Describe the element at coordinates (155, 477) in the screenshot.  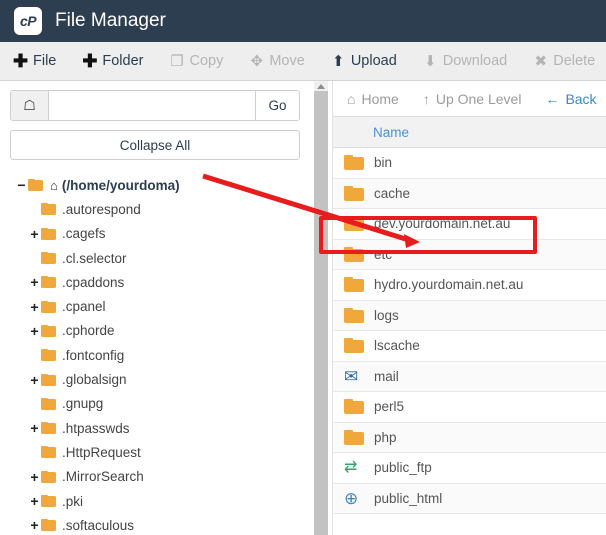
I see `tree-item: + .MirrorSearch` at that location.